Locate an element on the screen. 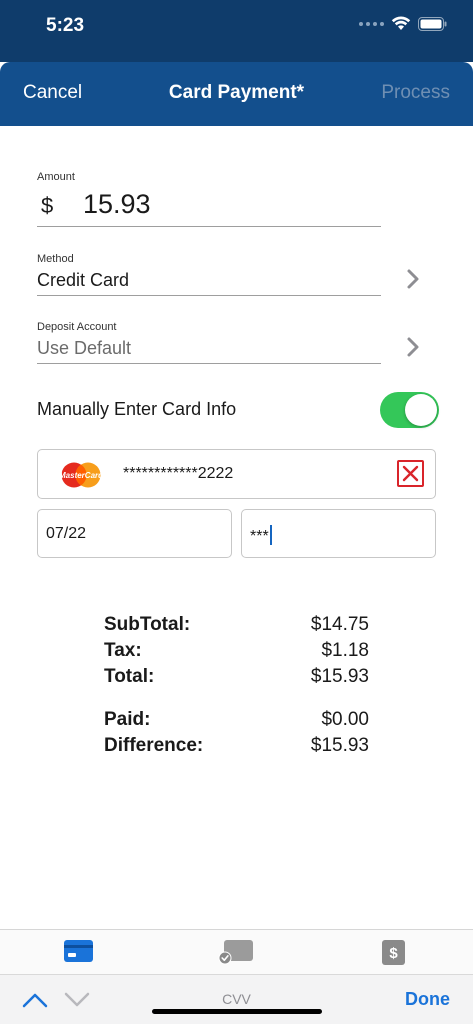 The height and width of the screenshot is (1024, 473). card-number-value: ************2222 is located at coordinates (178, 473).